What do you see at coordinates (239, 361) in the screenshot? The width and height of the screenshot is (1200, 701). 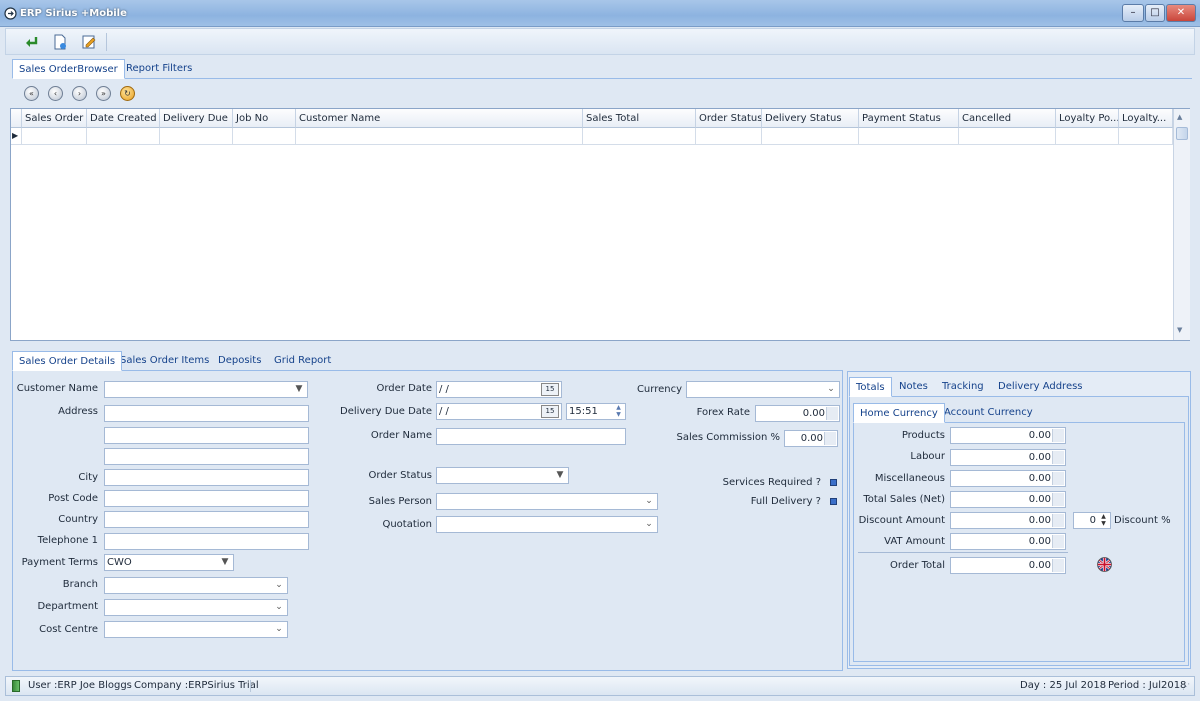 I see `tab-deposits: Deposits` at bounding box center [239, 361].